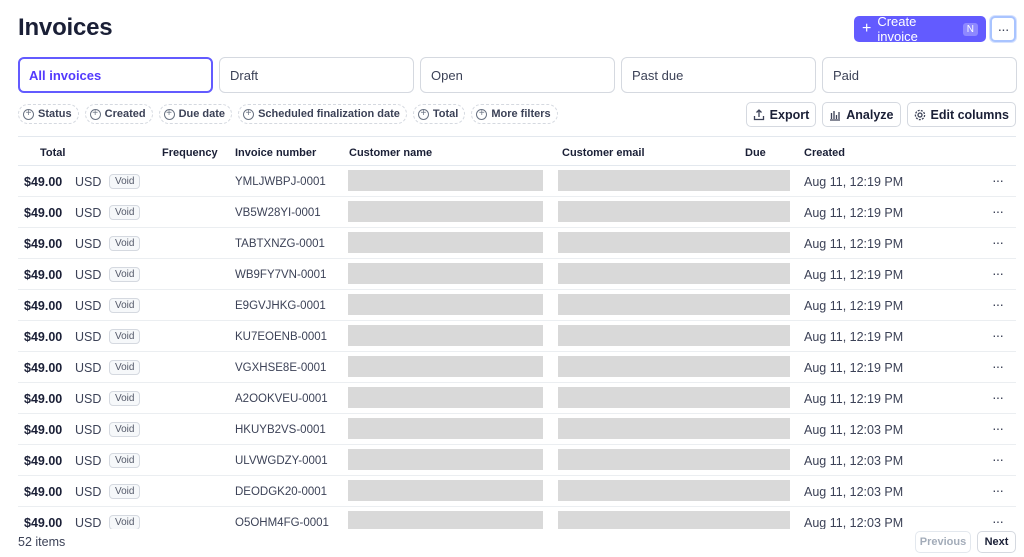 The width and height of the screenshot is (1024, 557). I want to click on filter-label: More filters, so click(521, 114).